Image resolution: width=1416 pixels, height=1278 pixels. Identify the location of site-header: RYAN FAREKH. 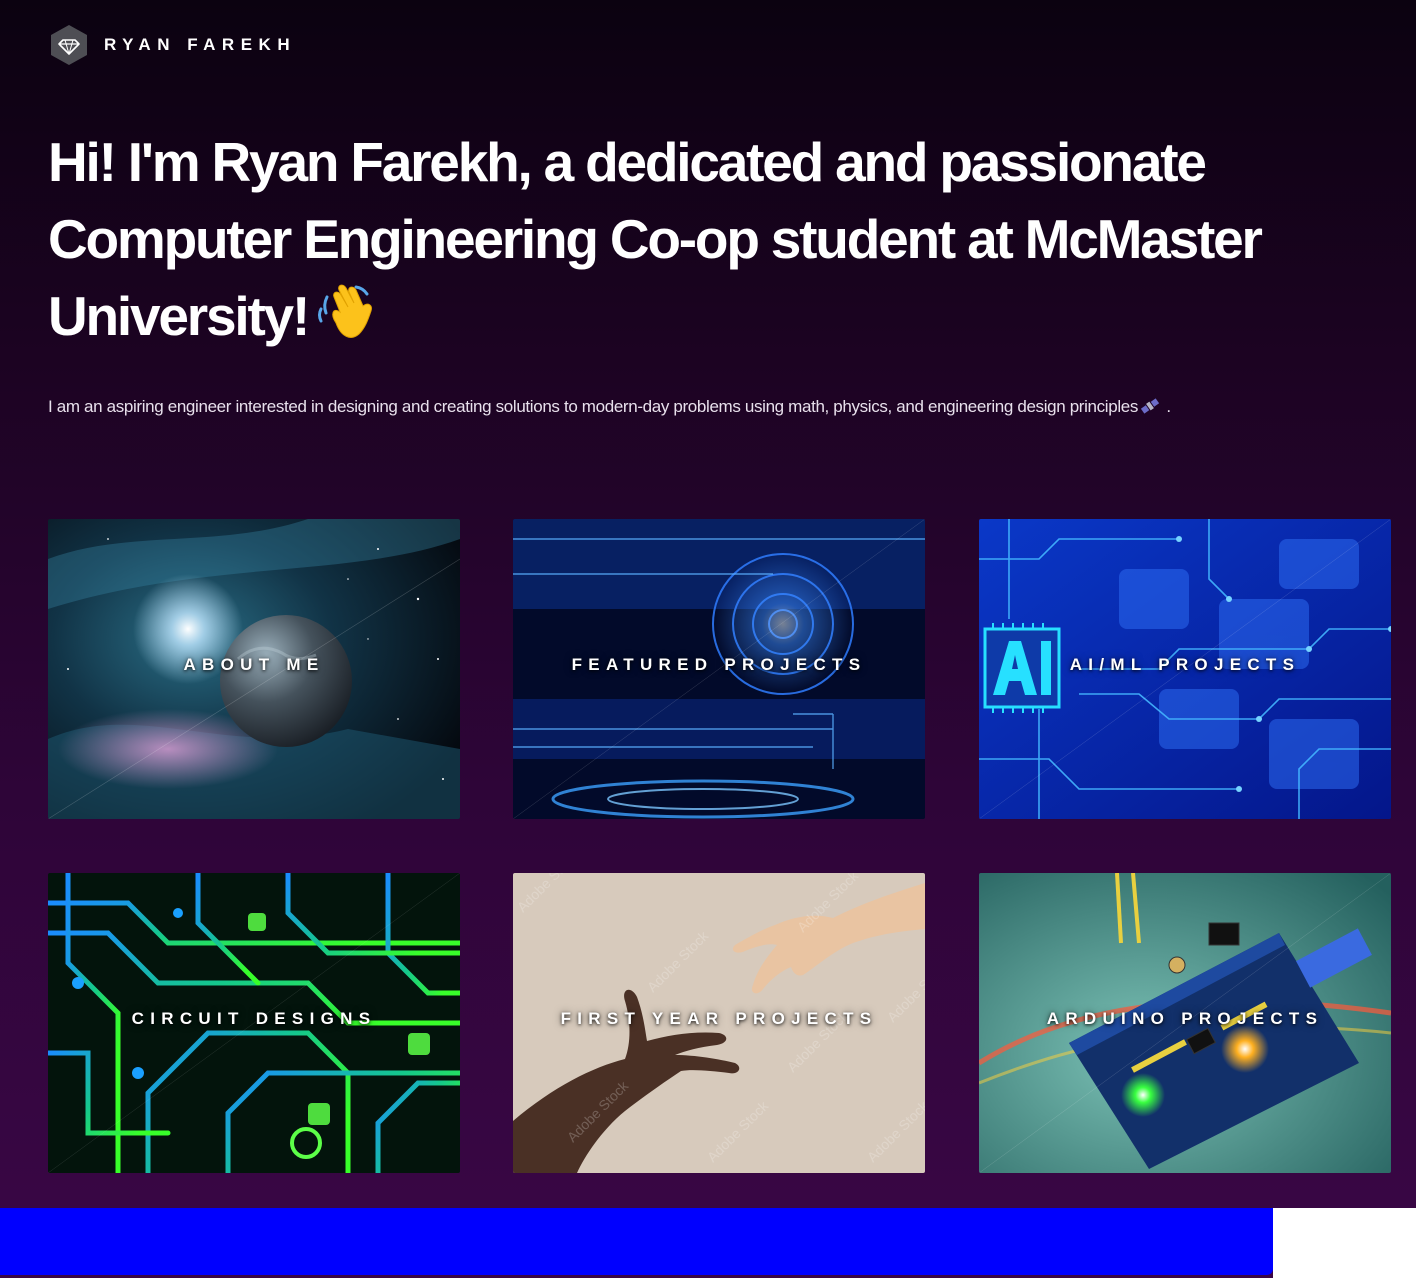
(173, 45).